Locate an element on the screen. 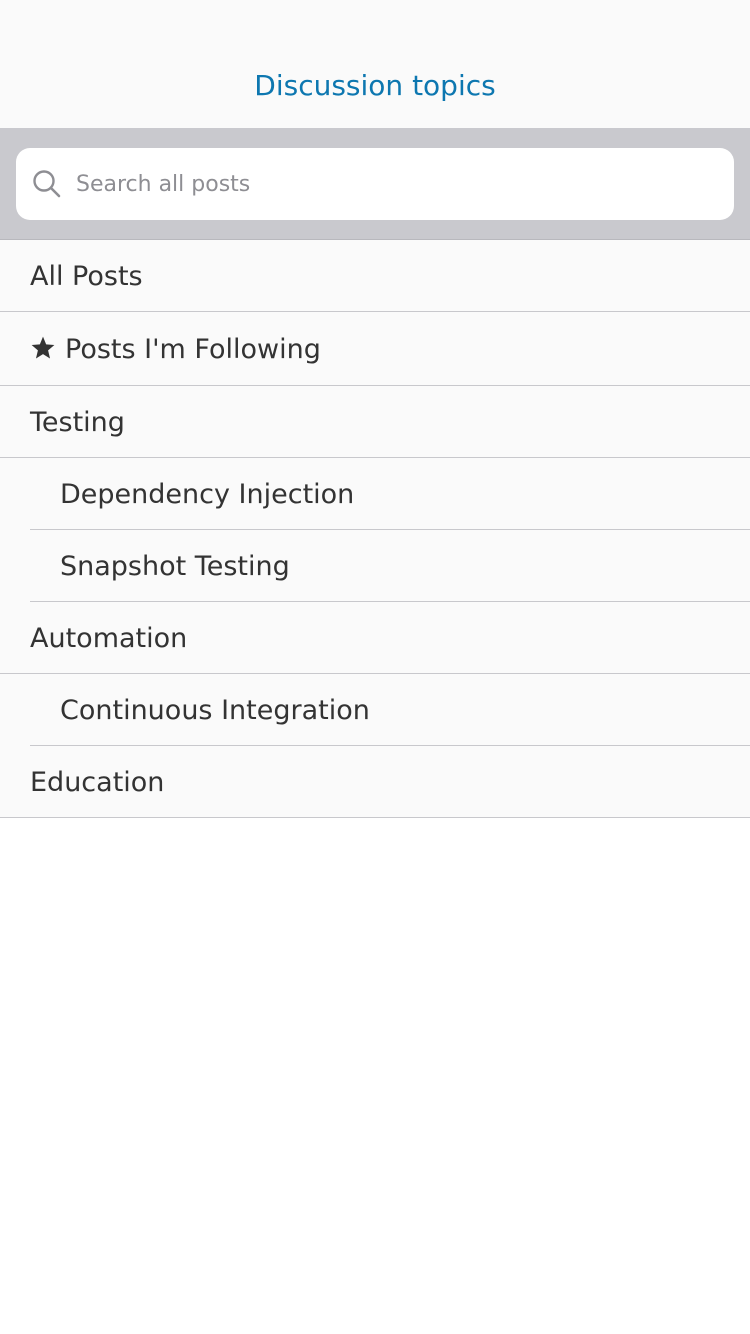  navigation-bar: Discussion topics is located at coordinates (375, 64).